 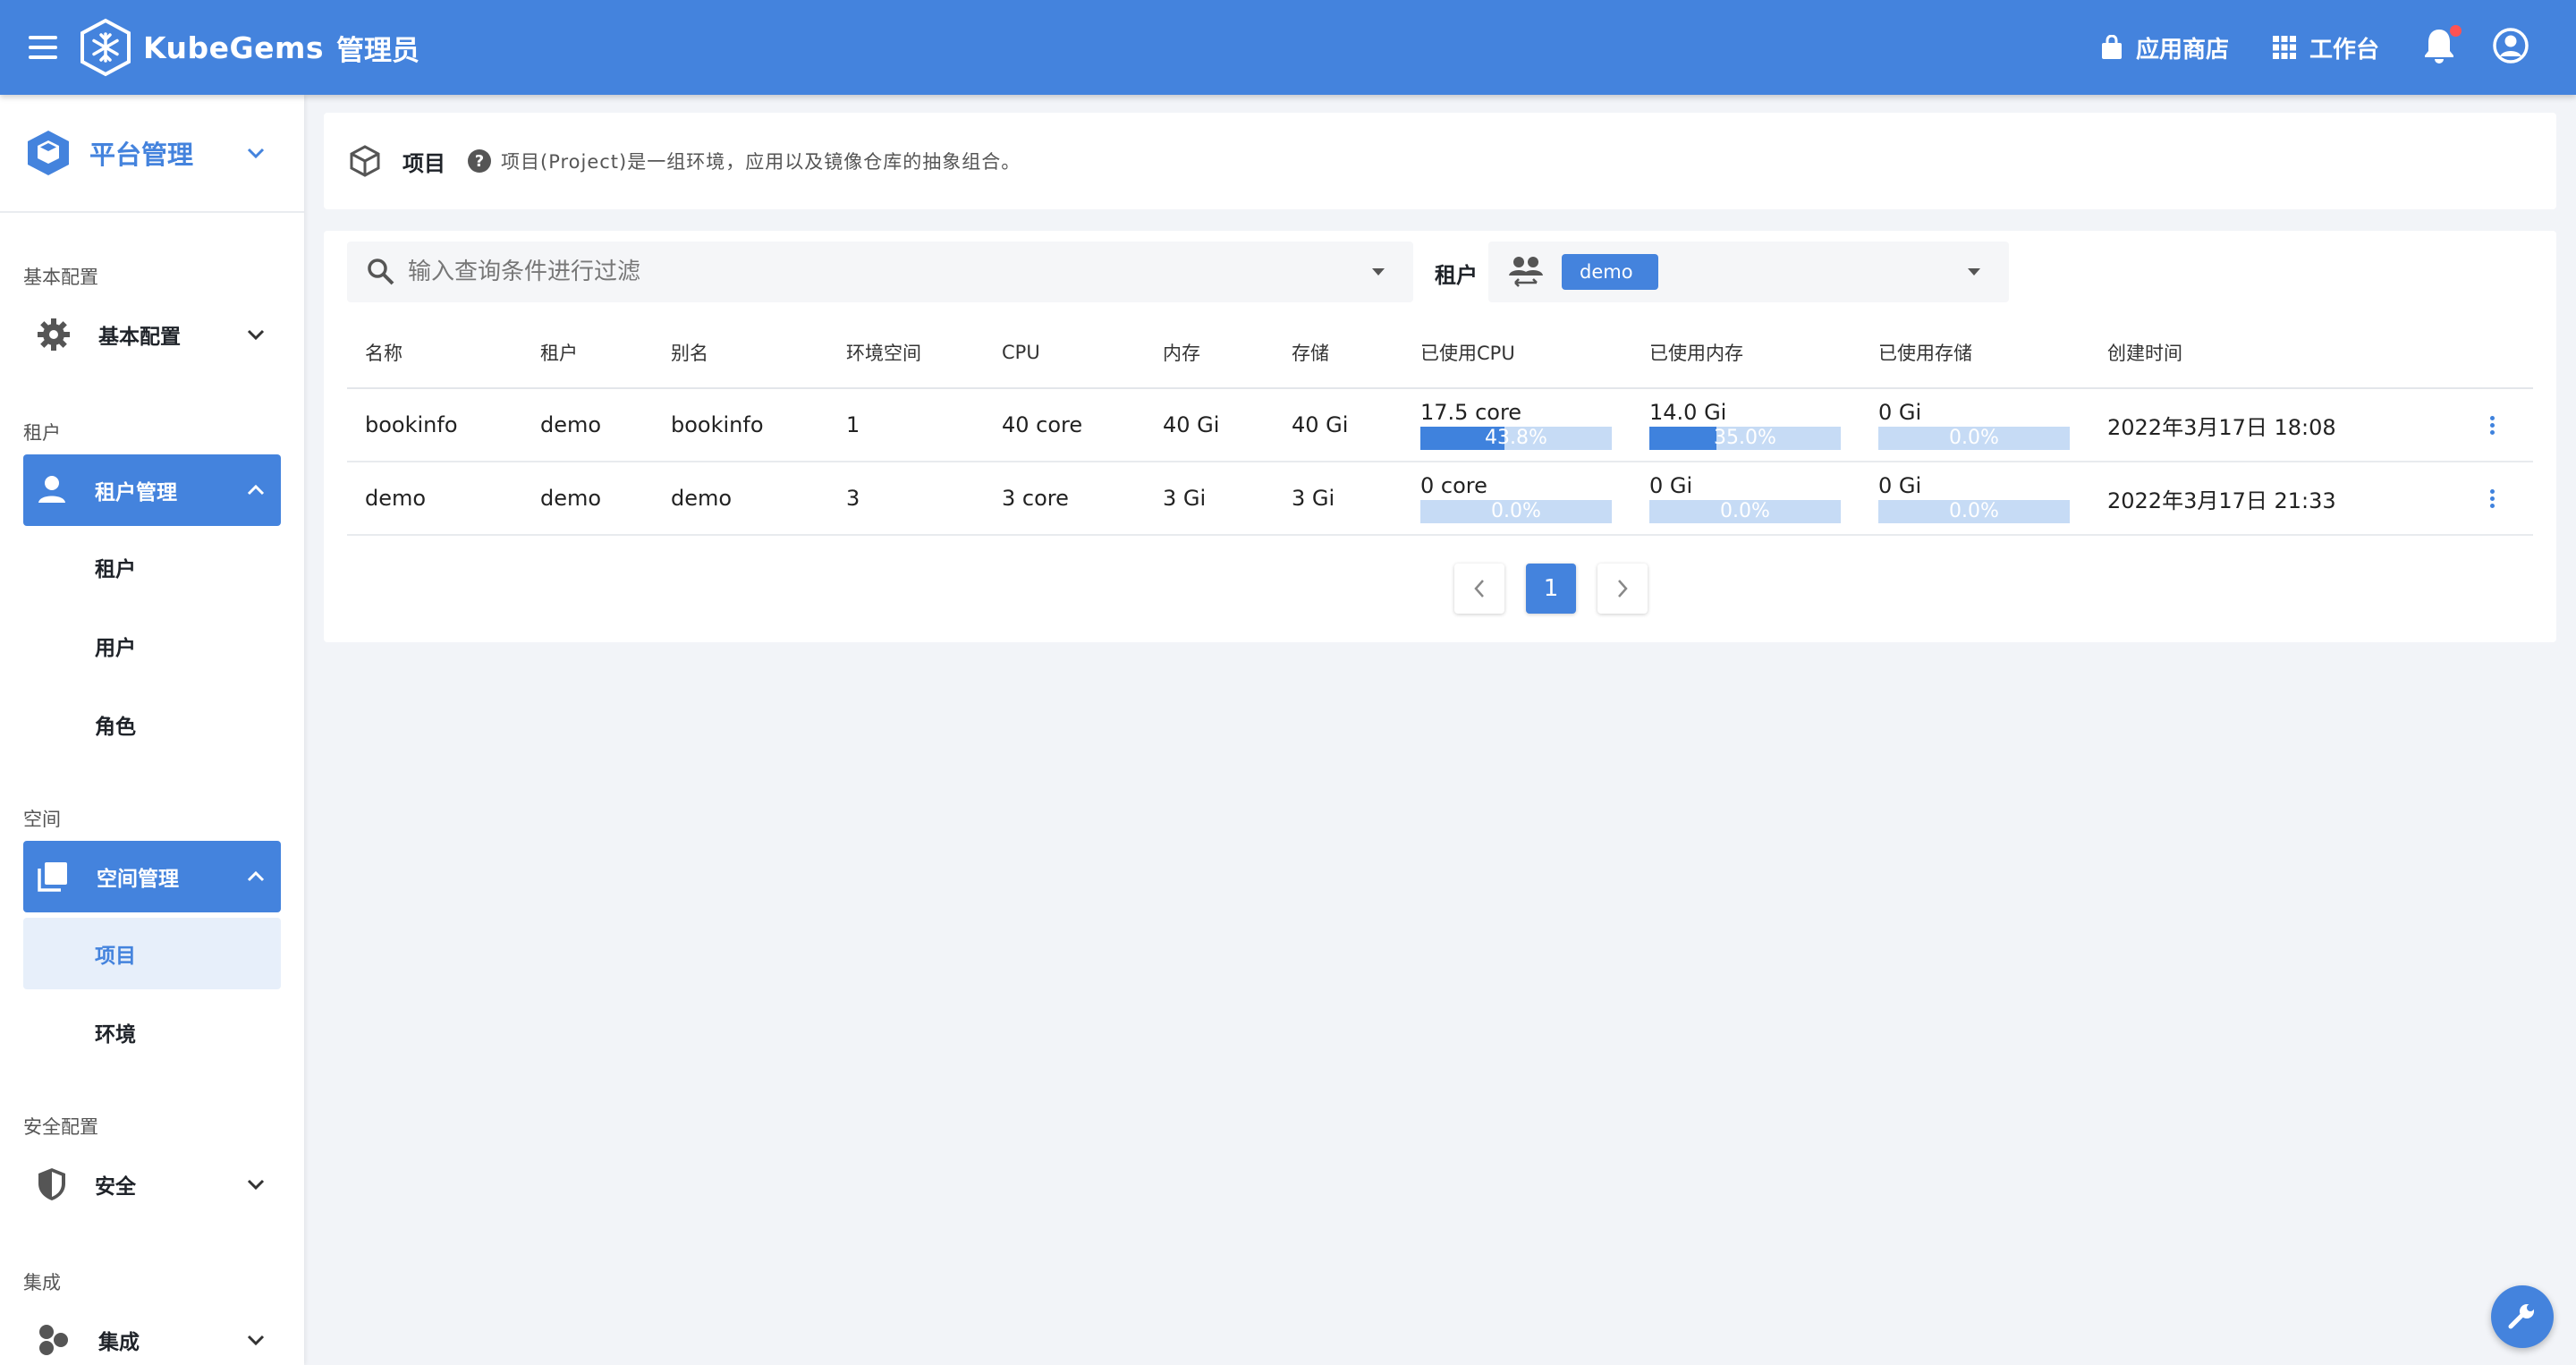 I want to click on sidebar-item-projects: 项目, so click(x=152, y=953).